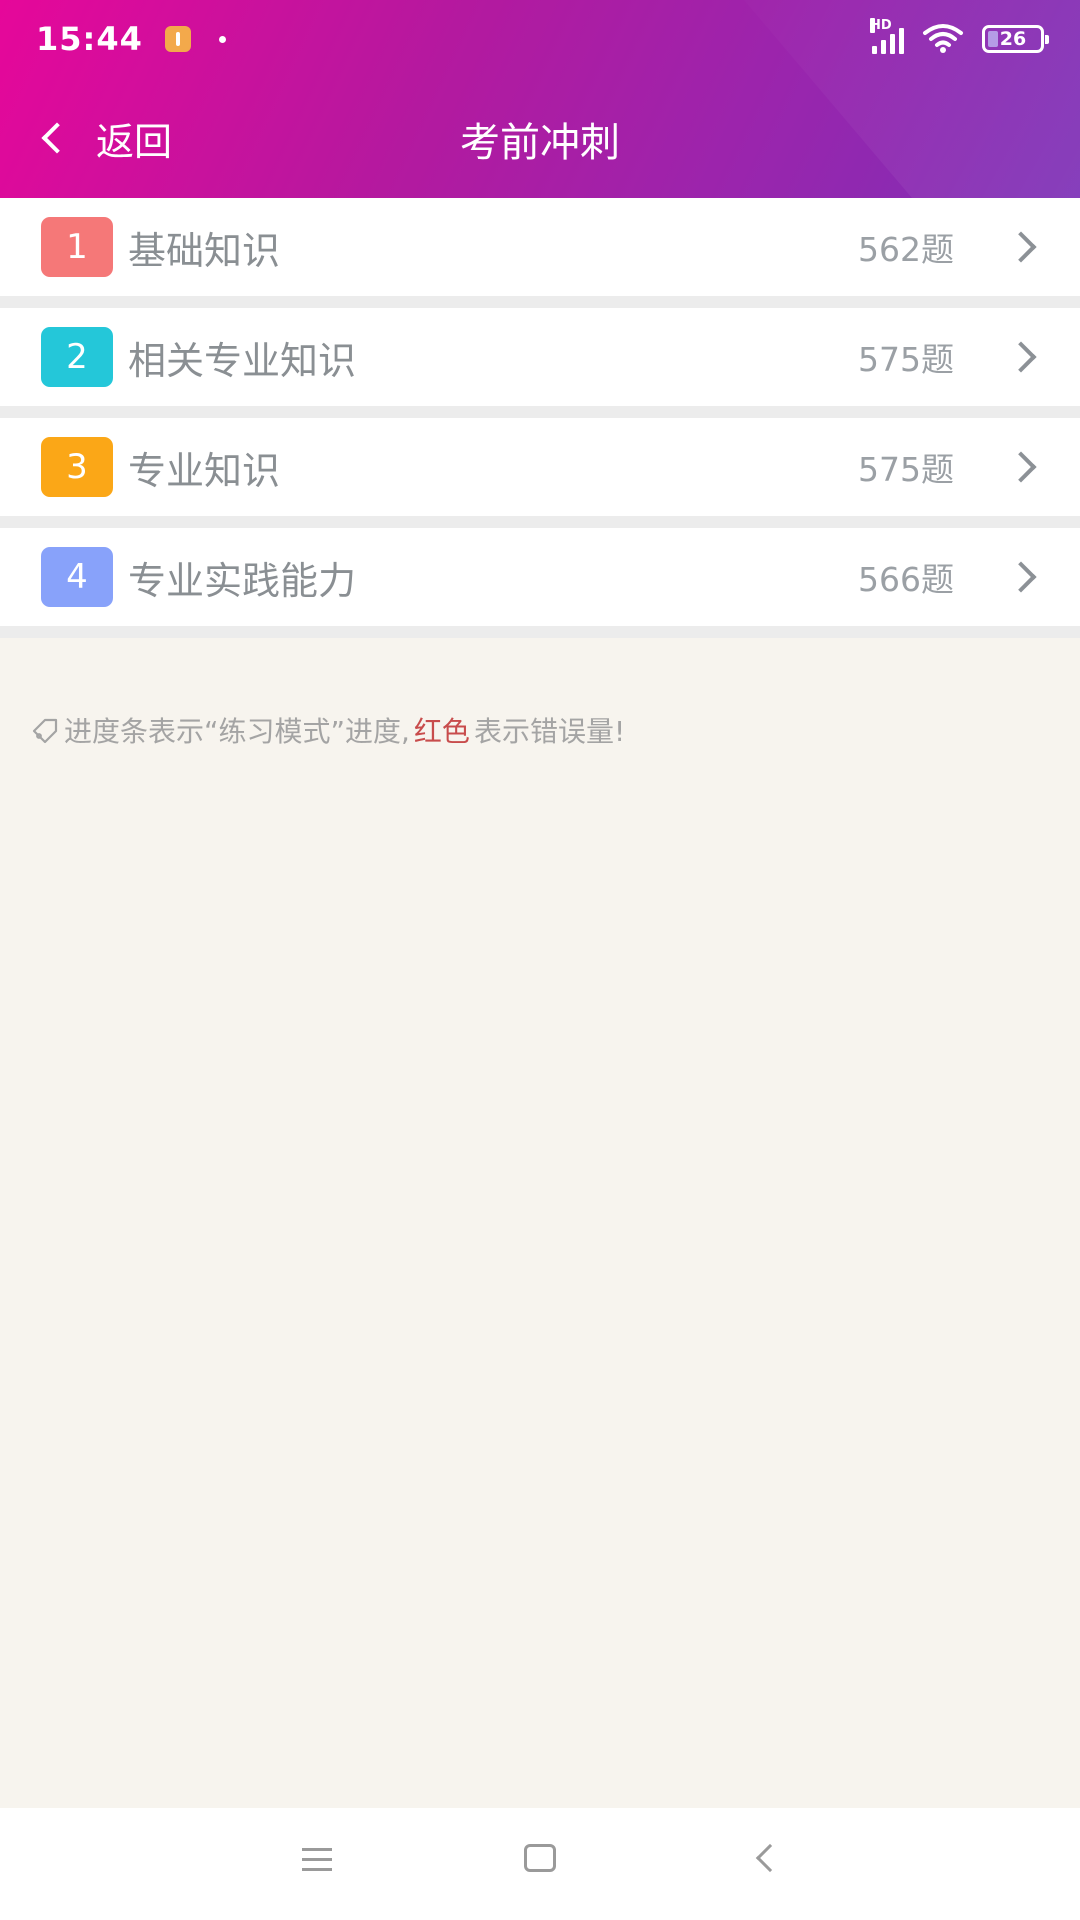 The width and height of the screenshot is (1080, 1920). I want to click on nav-bar: 返回 考前冲刺, so click(540, 138).